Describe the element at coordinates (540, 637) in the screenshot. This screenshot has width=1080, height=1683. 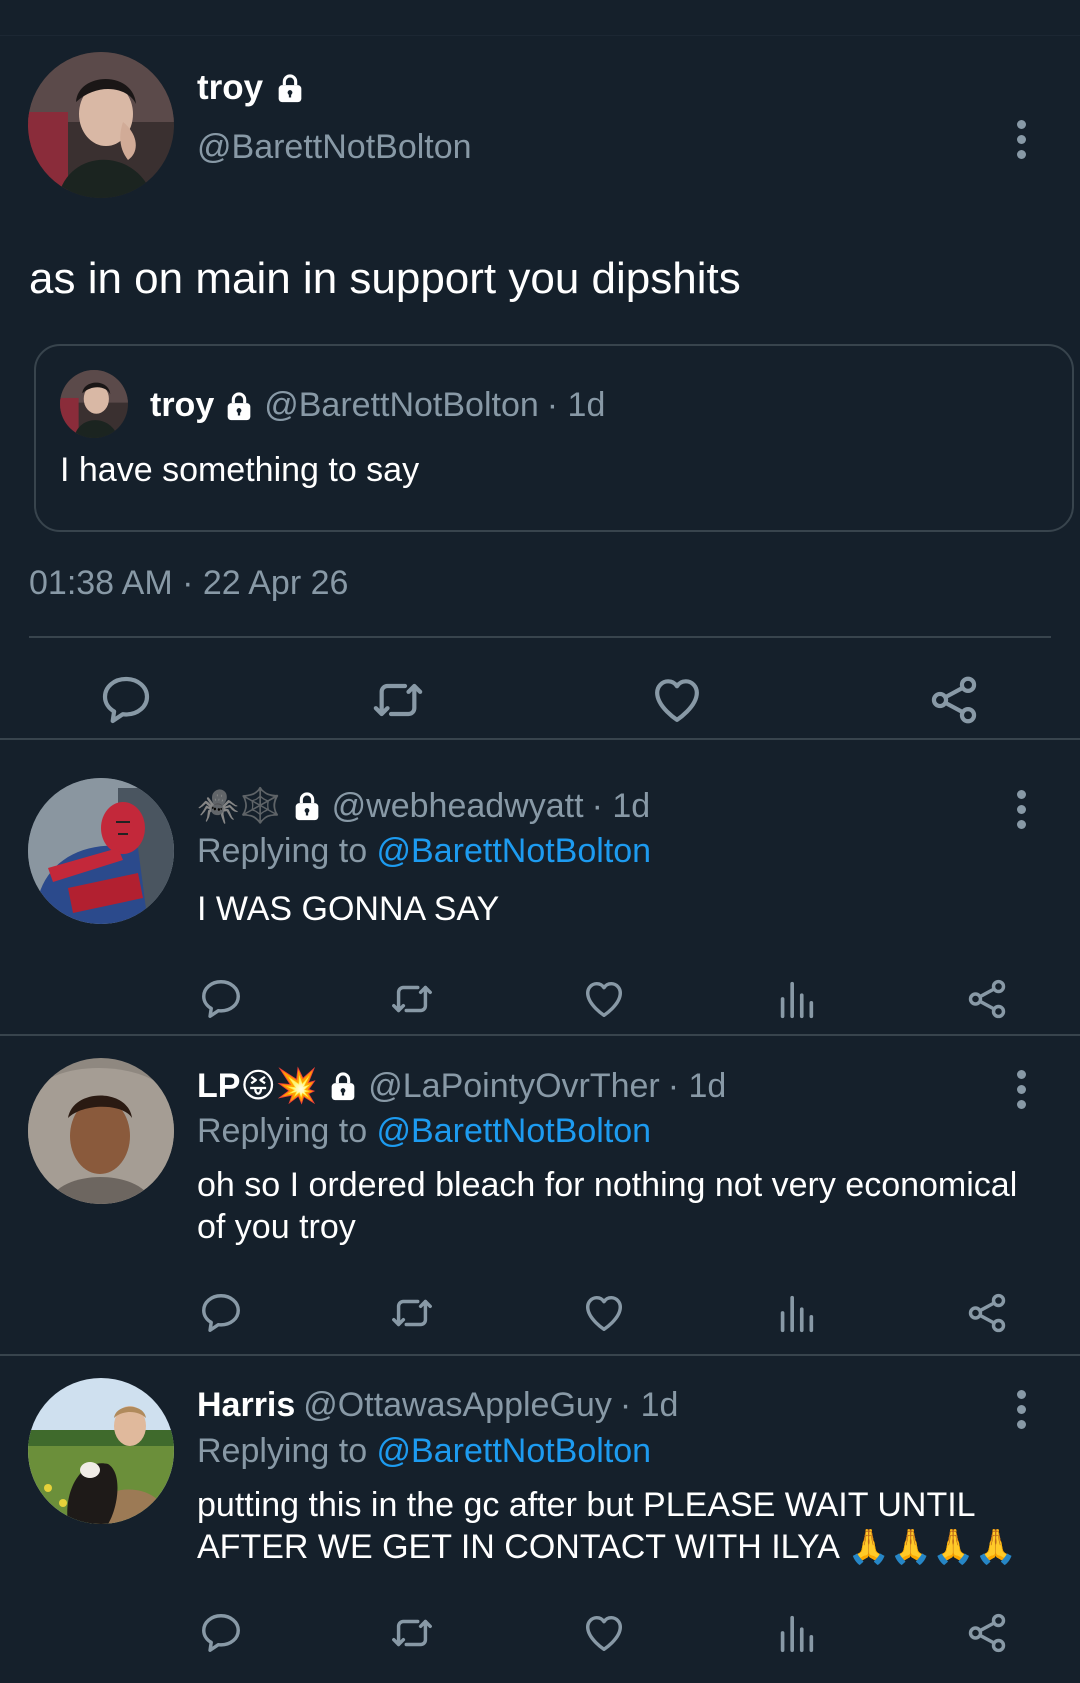
I see `divider` at that location.